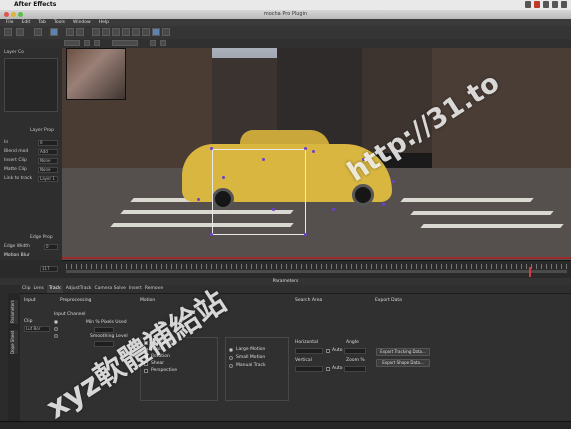 This screenshot has height=429, width=571. What do you see at coordinates (106, 322) in the screenshot?
I see `min-pixels-label: Min % Pixels Used` at bounding box center [106, 322].